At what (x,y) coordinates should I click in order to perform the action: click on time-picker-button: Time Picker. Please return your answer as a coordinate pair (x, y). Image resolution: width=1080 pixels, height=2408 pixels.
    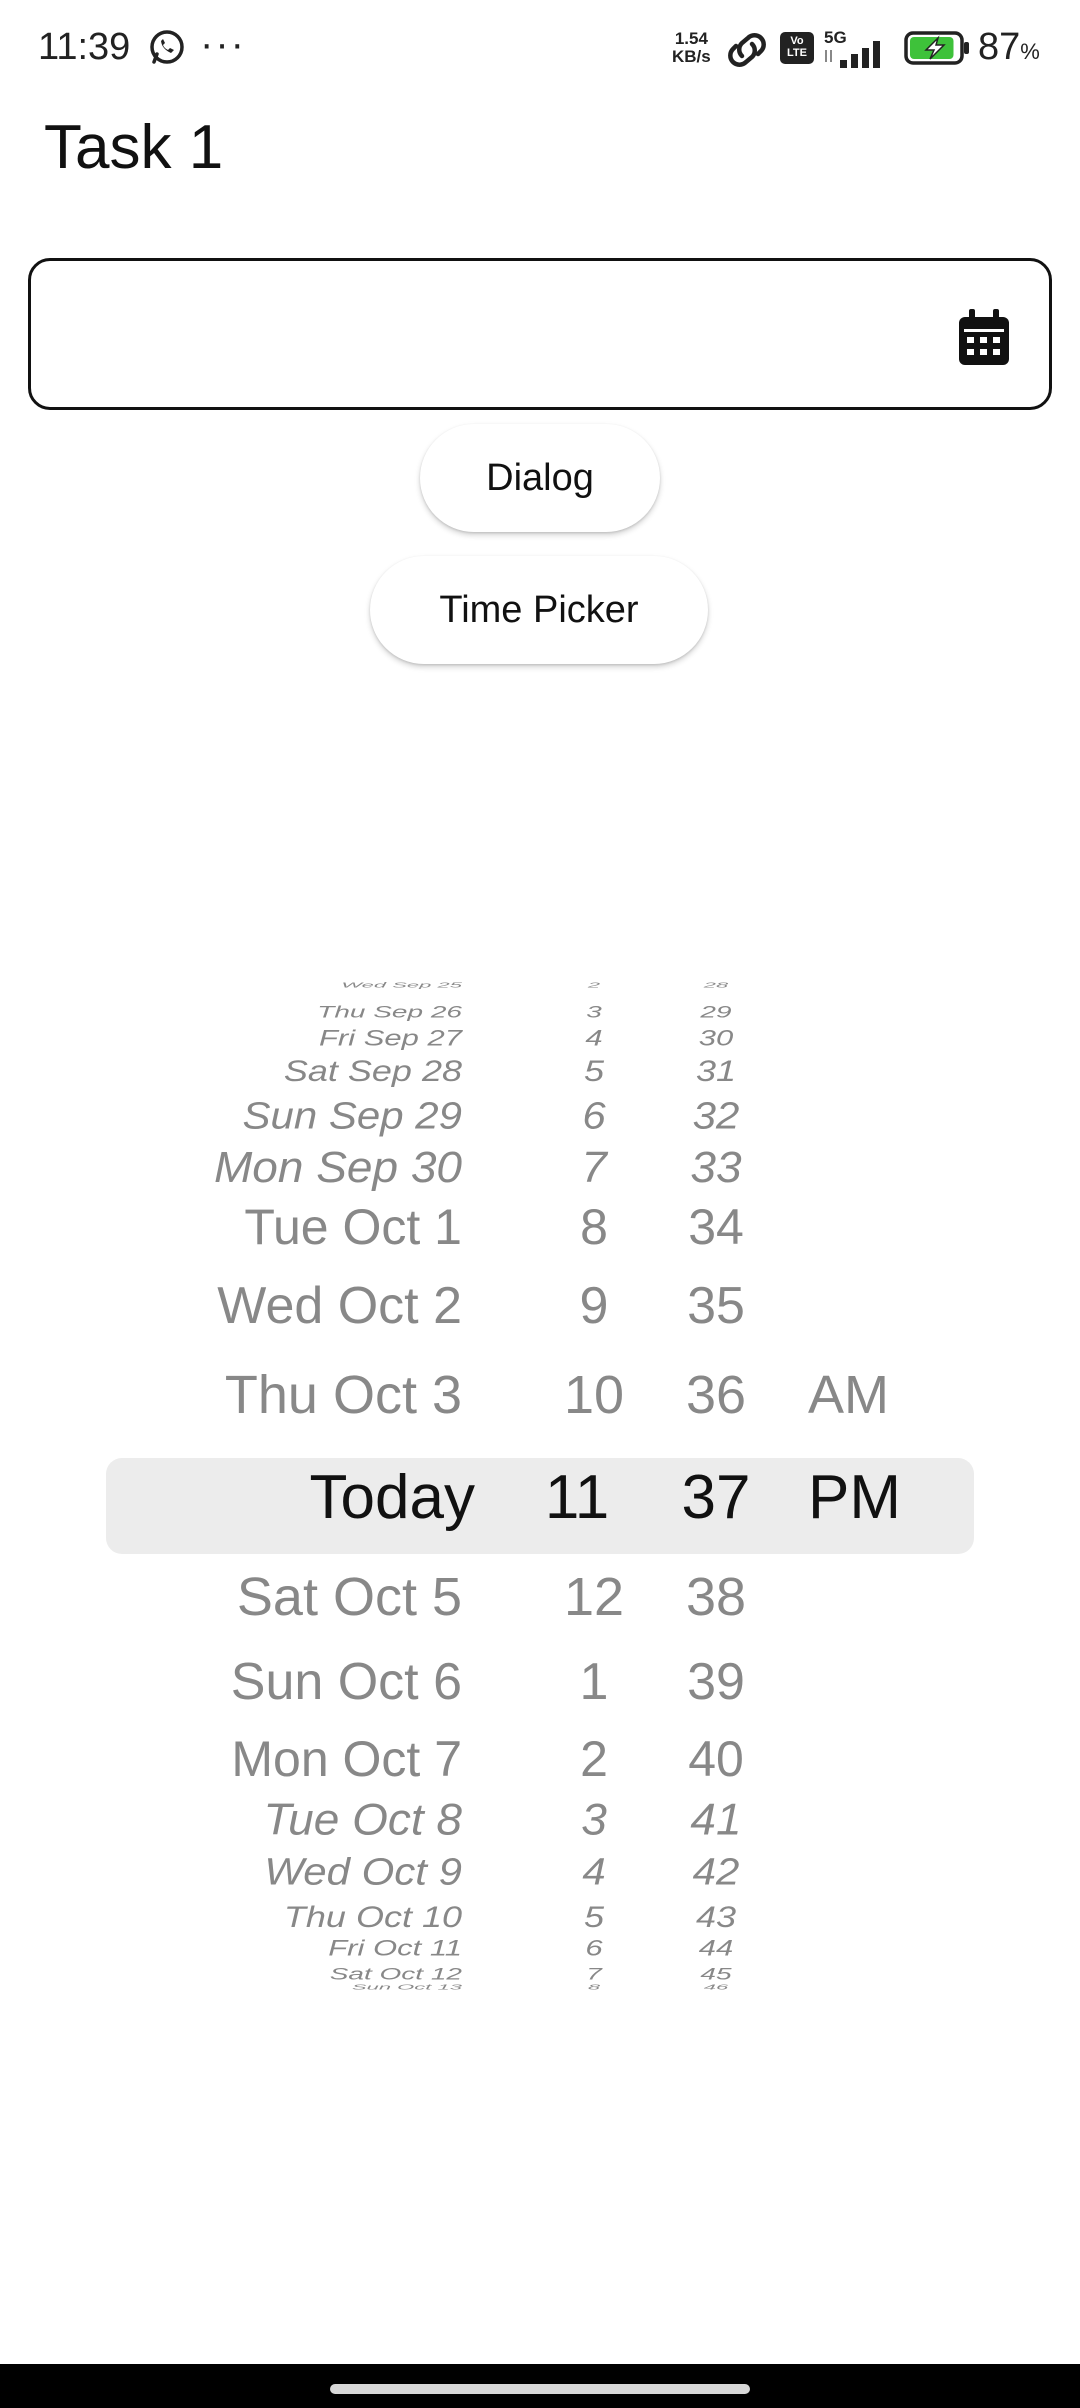
    Looking at the image, I should click on (539, 610).